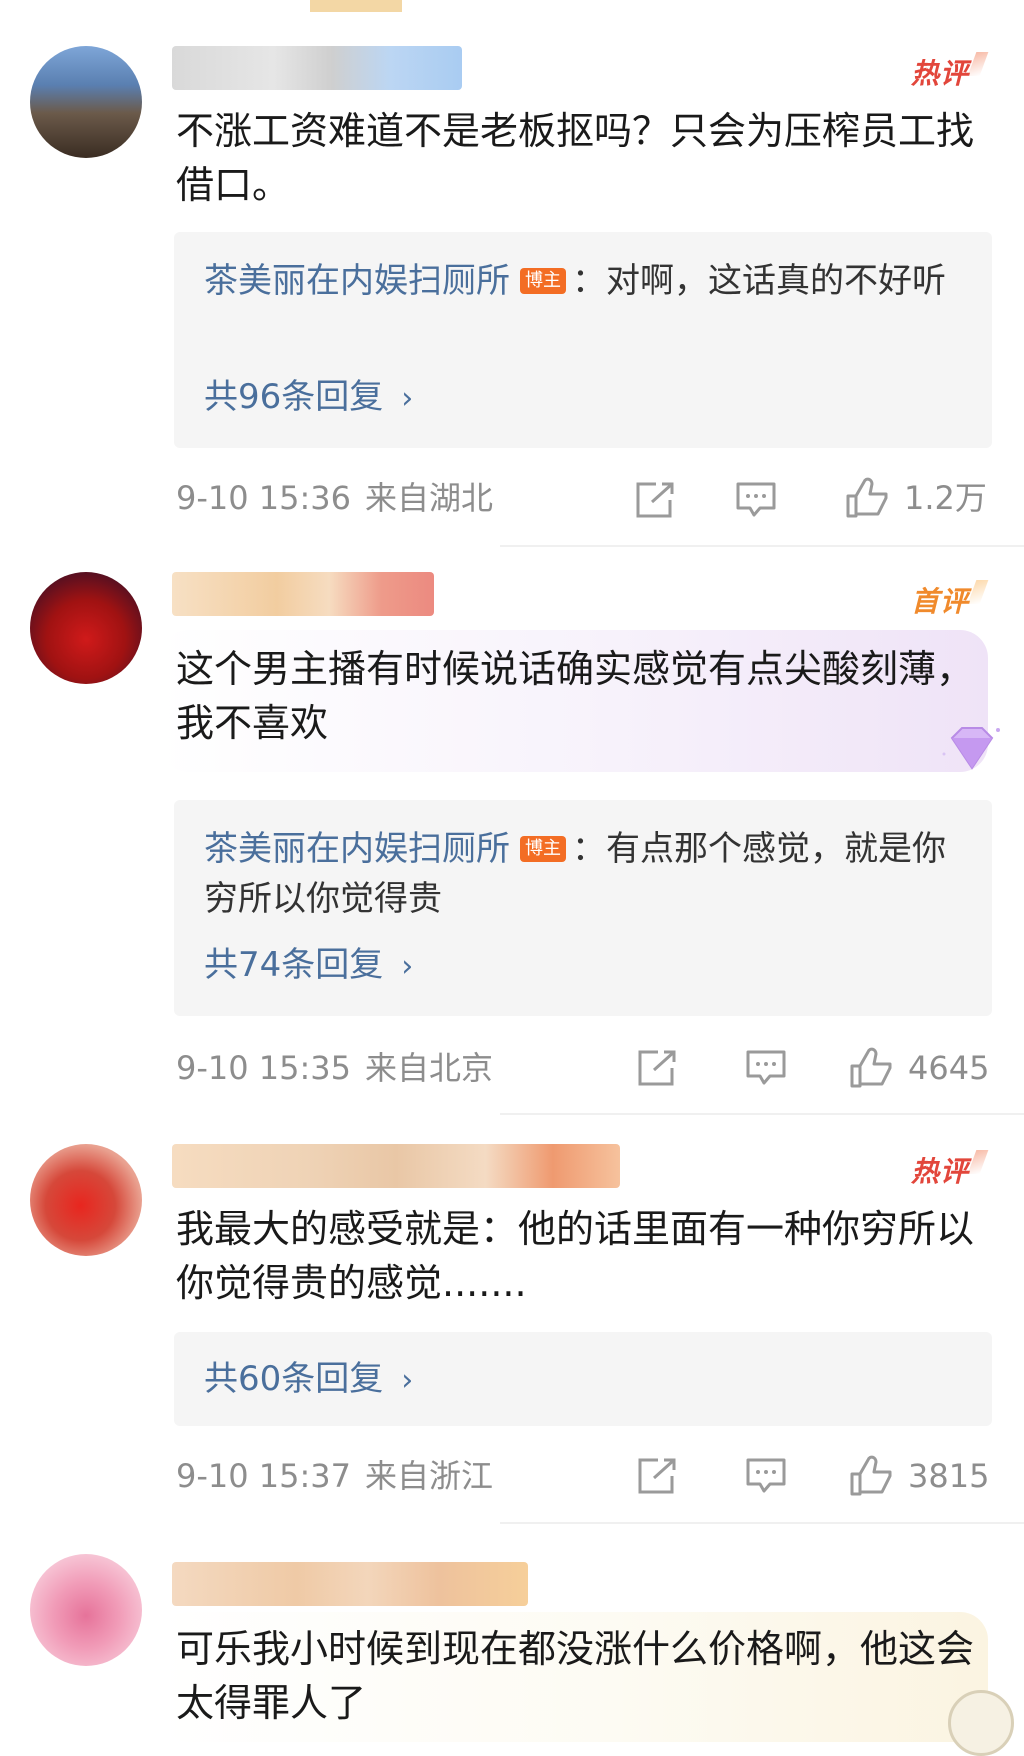 This screenshot has height=1756, width=1024. I want to click on comment-text: 可乐我小时候到现在都没涨什么价格啊，他这会太得罪人了, so click(575, 1676).